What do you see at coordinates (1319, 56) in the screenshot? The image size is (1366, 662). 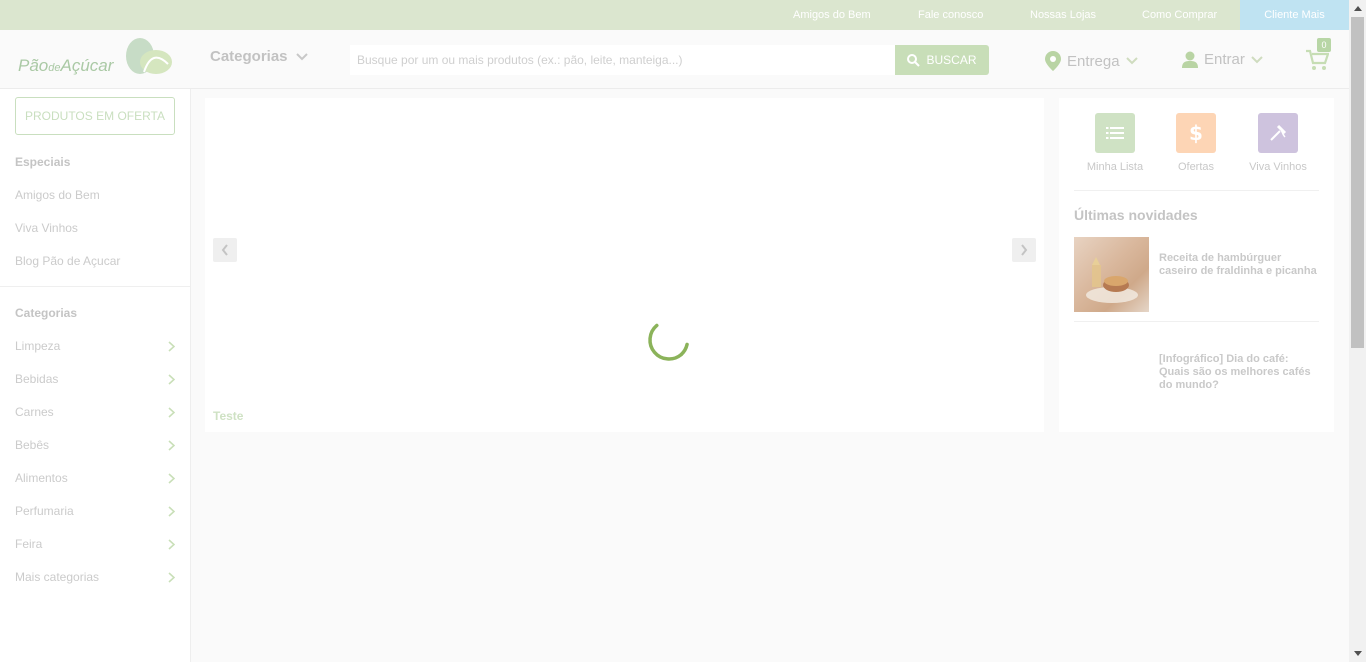 I see `cart-button: 0` at bounding box center [1319, 56].